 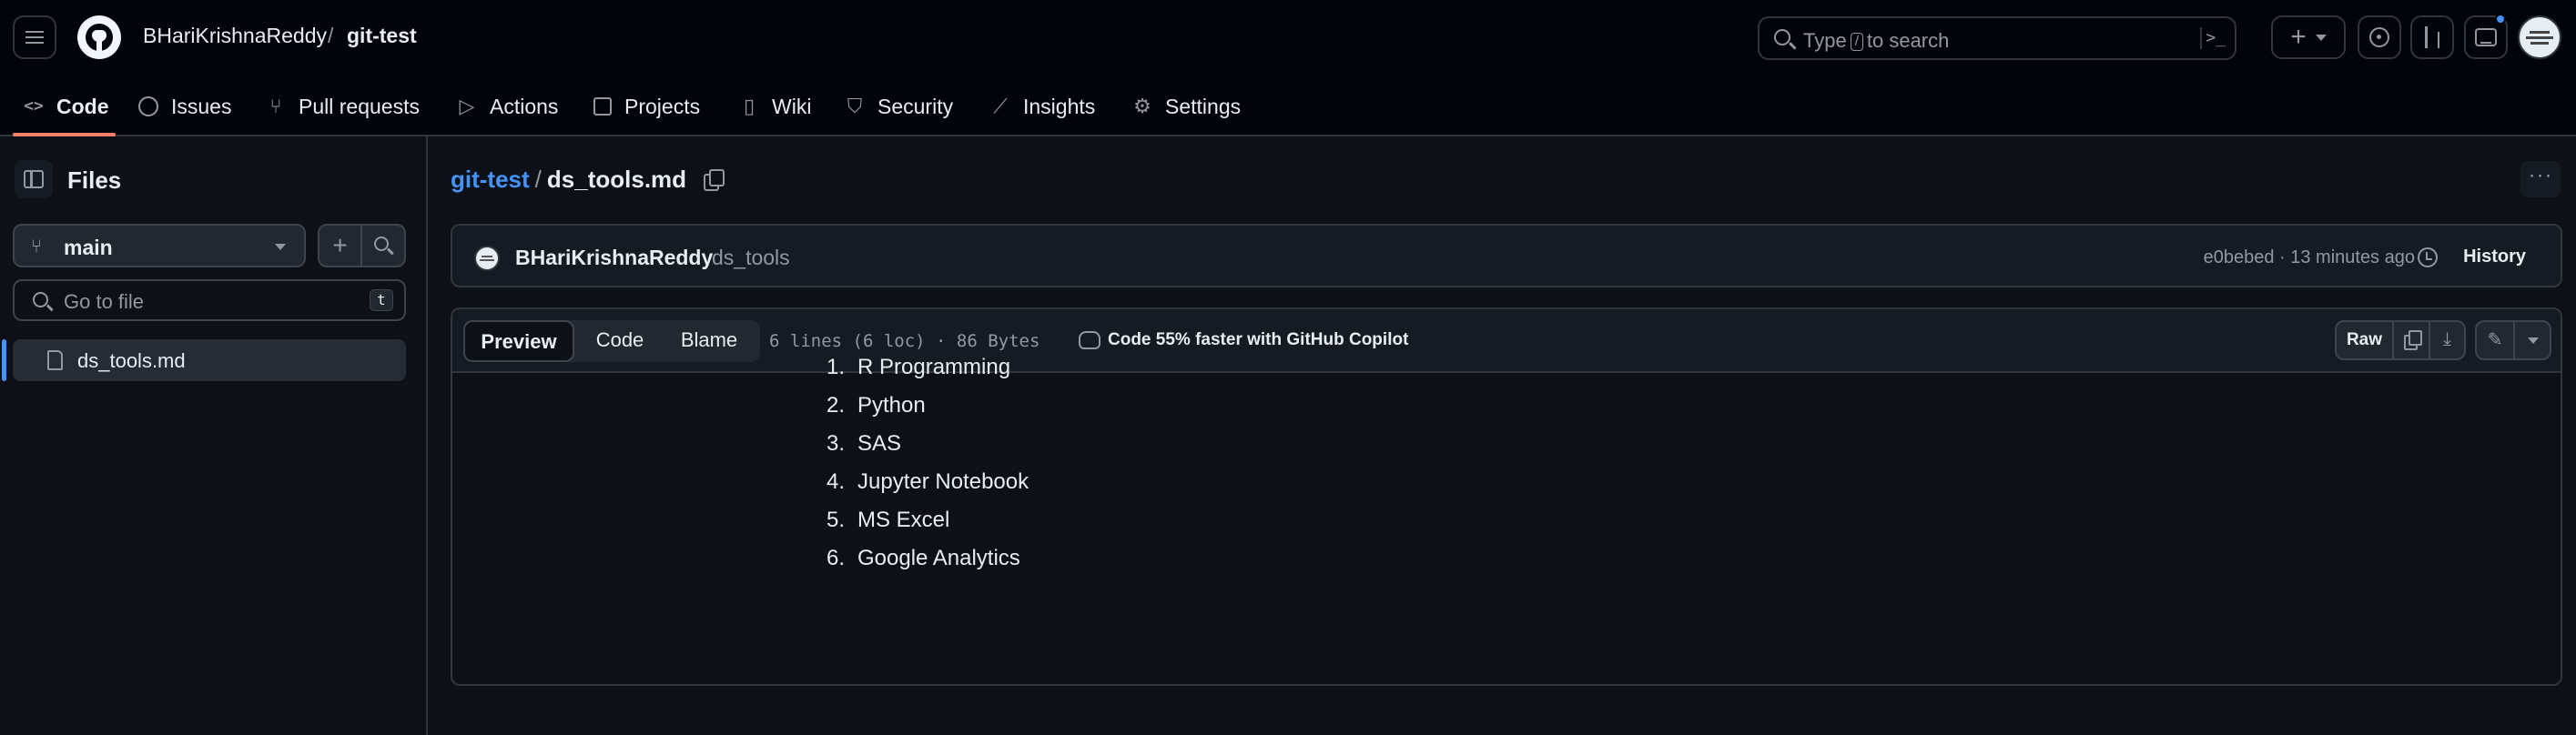 What do you see at coordinates (184, 106) in the screenshot?
I see `tab-issues: Issues` at bounding box center [184, 106].